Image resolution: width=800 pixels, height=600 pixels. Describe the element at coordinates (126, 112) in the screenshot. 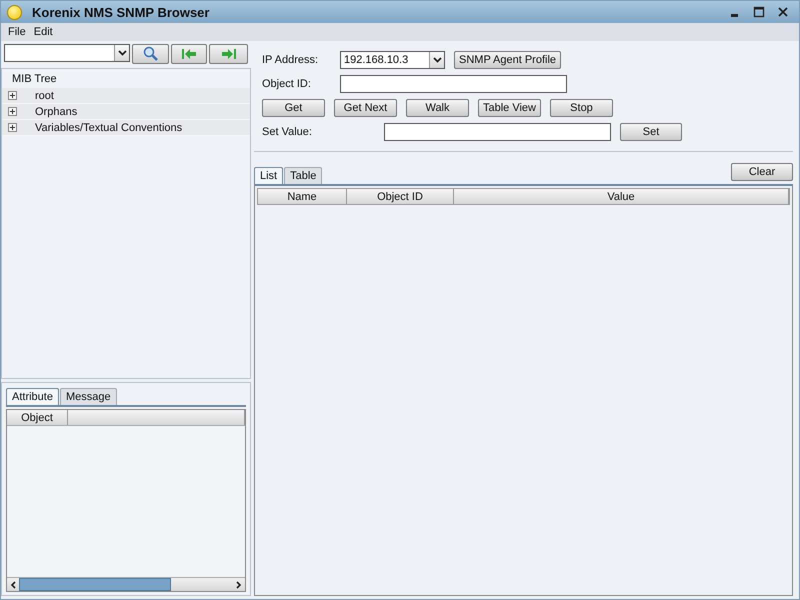

I see `tree-node: Orphans` at that location.